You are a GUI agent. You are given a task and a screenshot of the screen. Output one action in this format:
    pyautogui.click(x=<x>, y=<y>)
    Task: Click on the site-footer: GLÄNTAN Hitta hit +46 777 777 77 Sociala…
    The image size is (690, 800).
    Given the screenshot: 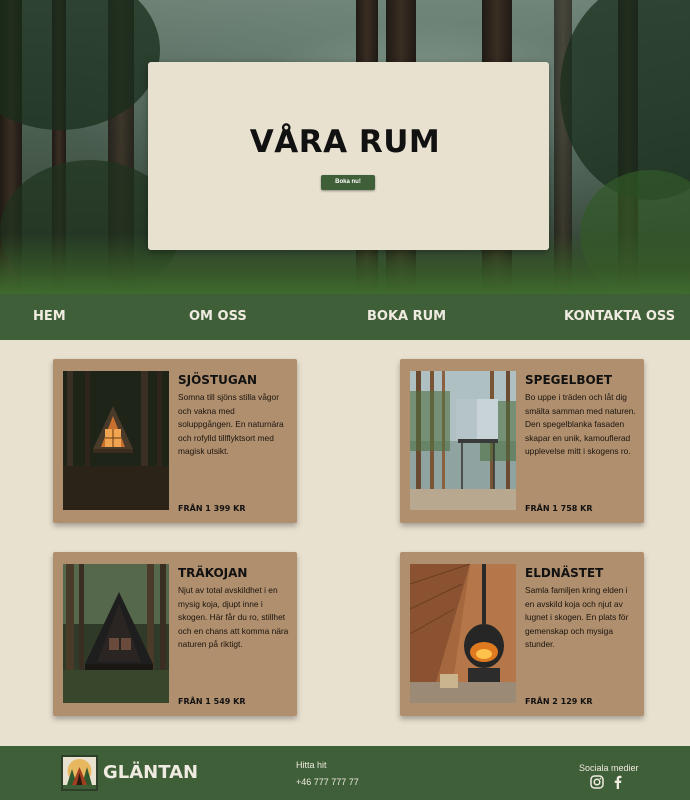 What is the action you would take?
    pyautogui.click(x=345, y=773)
    